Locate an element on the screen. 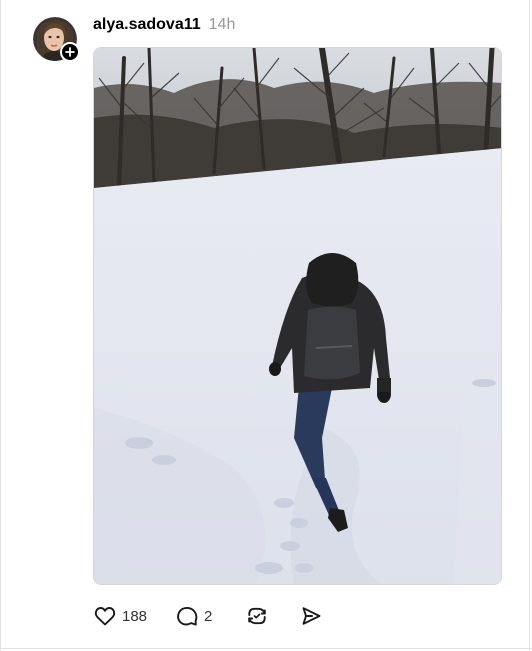  like-count: 188 is located at coordinates (135, 616).